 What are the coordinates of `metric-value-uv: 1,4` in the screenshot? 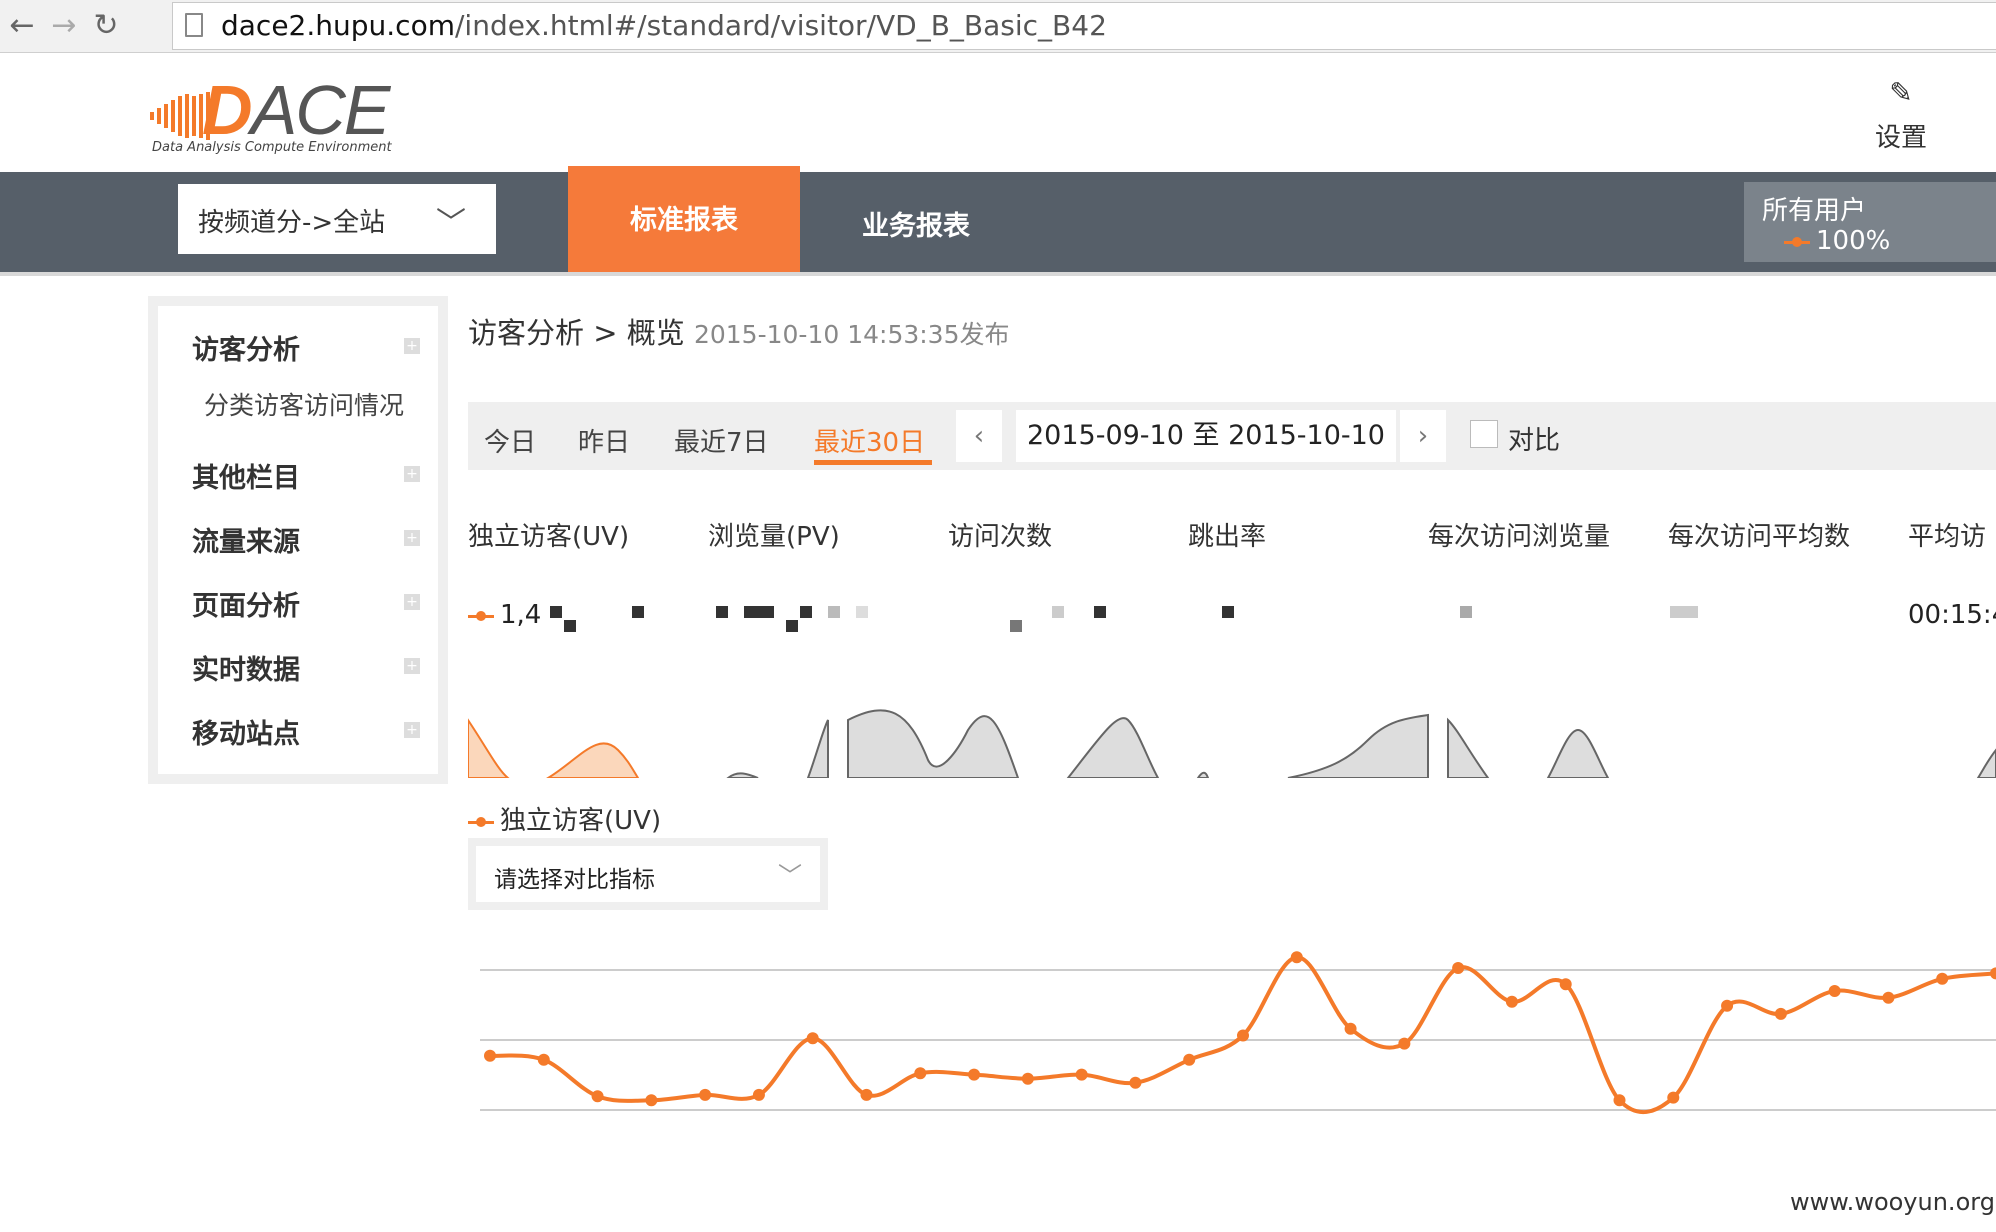 It's located at (504, 615).